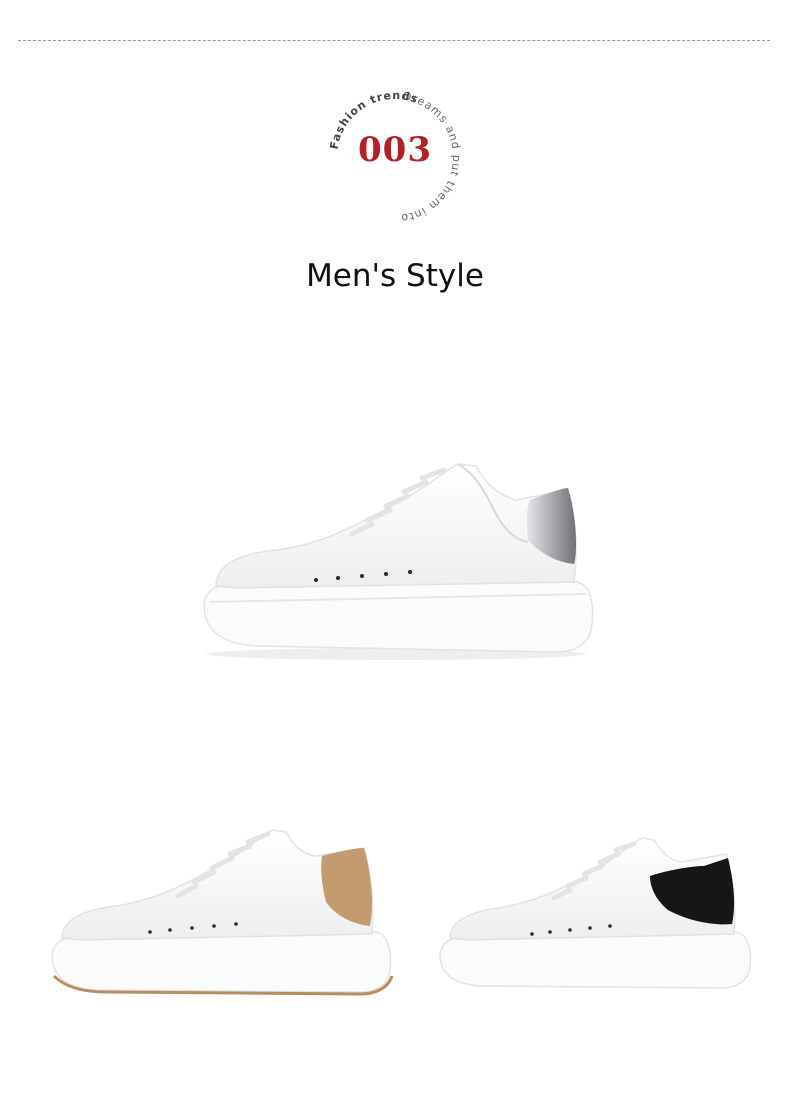  I want to click on sneaker-tan-heel-image, so click(221, 916).